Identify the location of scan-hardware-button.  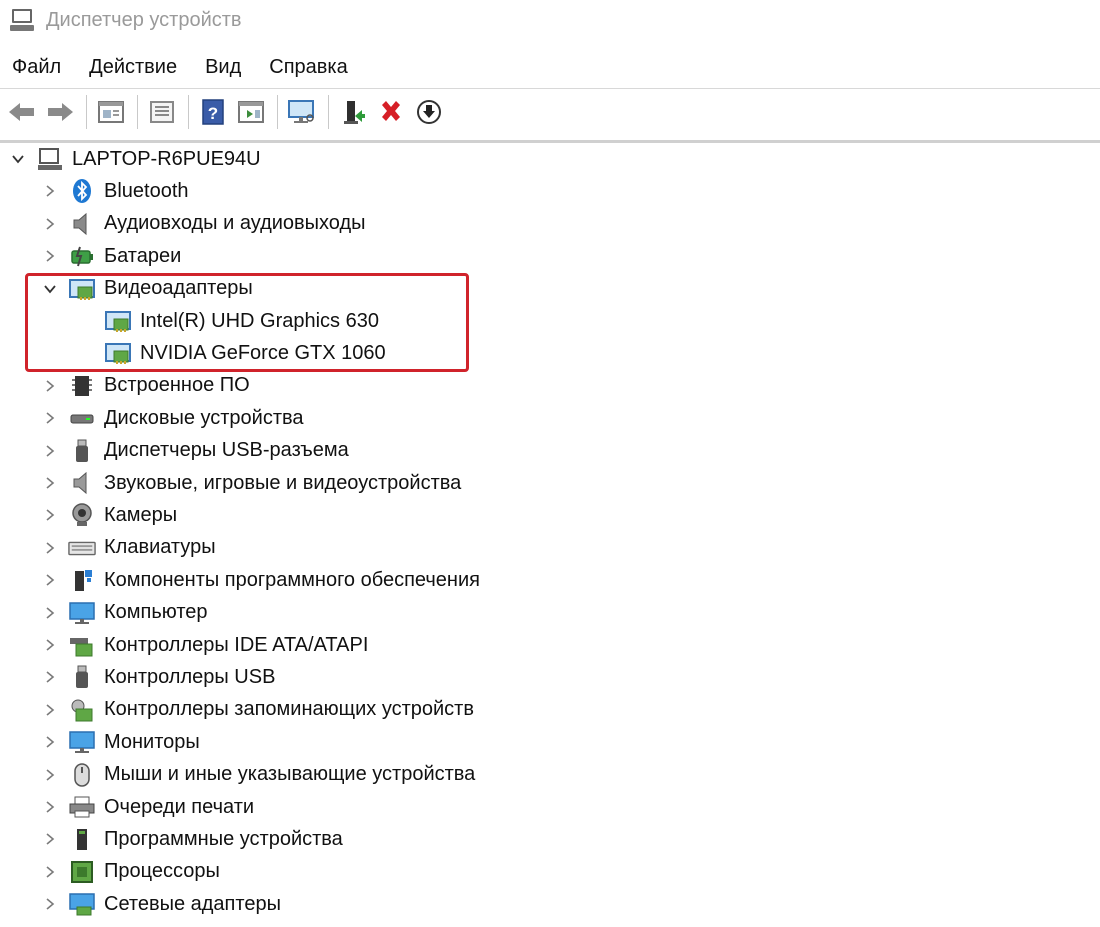
(302, 112).